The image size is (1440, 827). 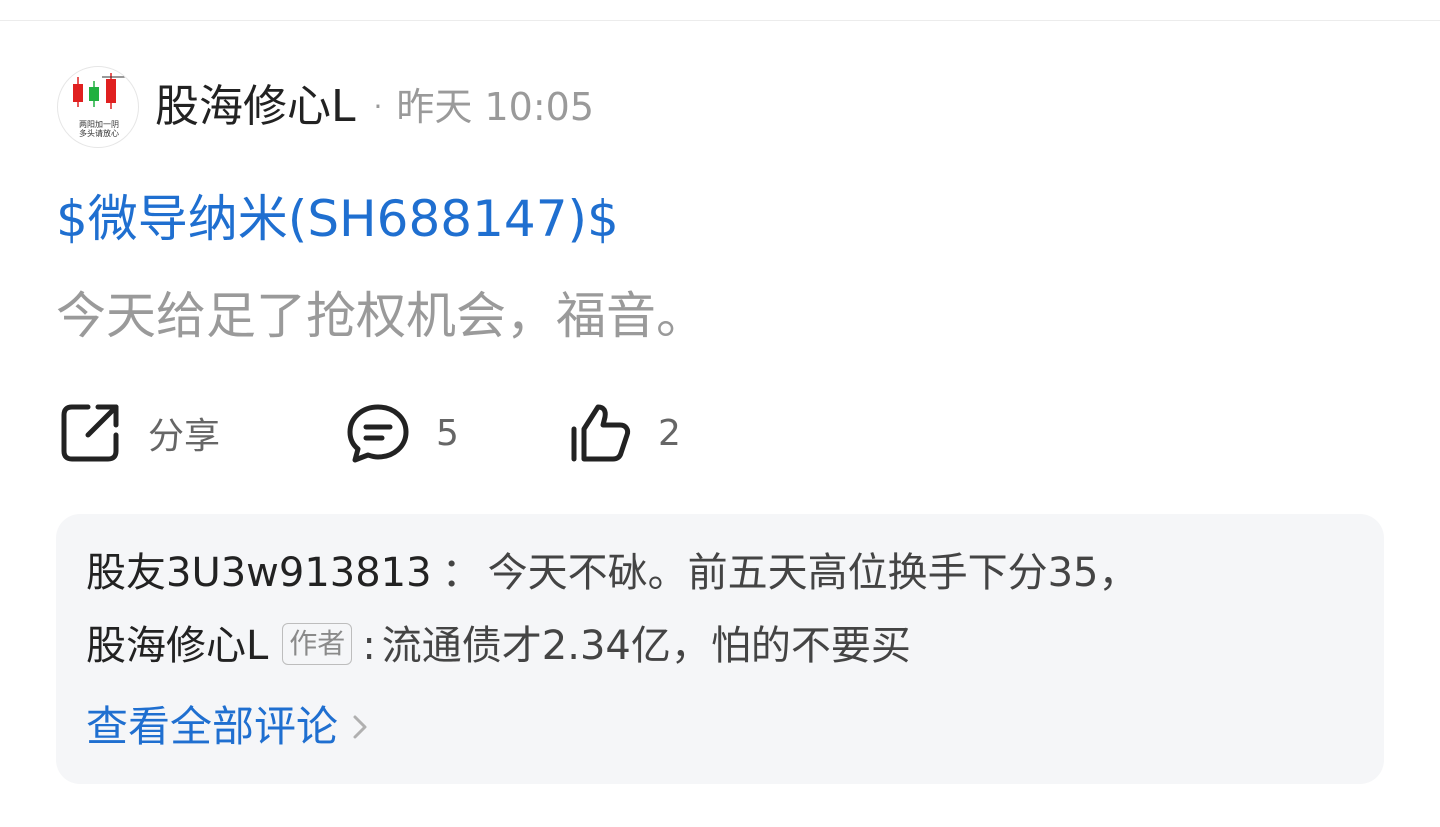 I want to click on commenter-name: 股海修心L, so click(x=177, y=646).